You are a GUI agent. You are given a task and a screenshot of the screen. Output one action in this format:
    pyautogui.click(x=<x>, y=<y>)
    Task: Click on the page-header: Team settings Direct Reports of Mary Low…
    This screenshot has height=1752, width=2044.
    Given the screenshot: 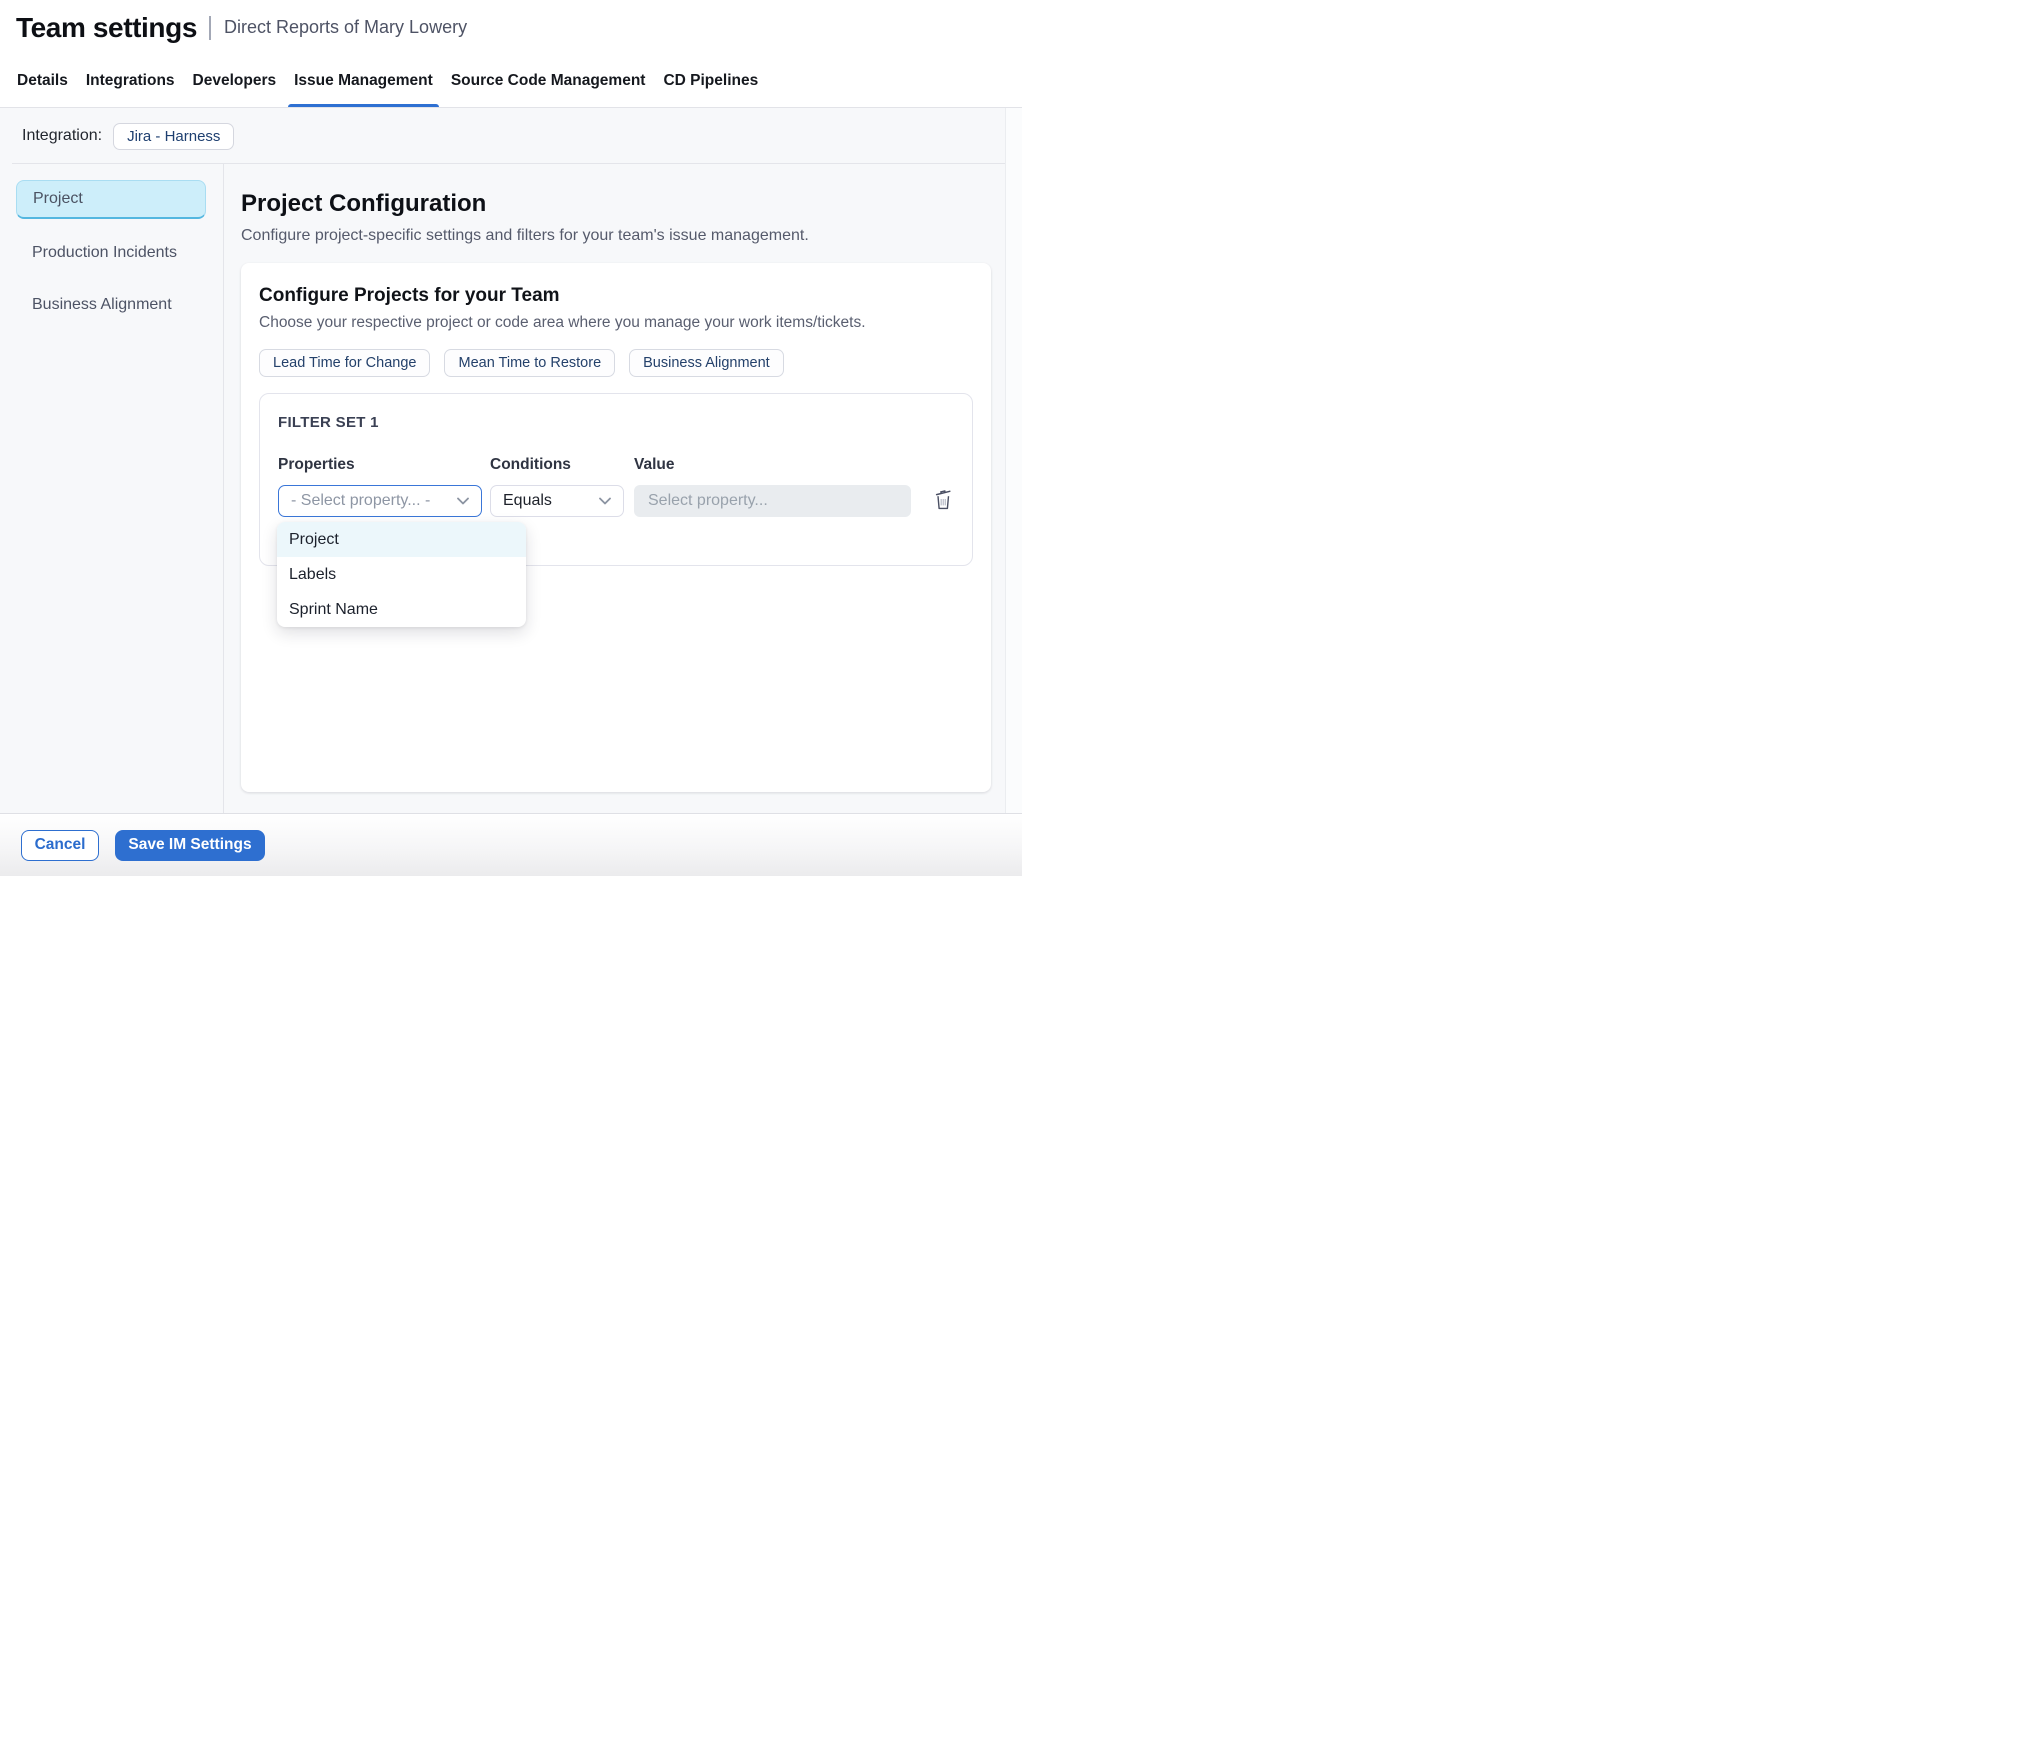 What is the action you would take?
    pyautogui.click(x=511, y=27)
    